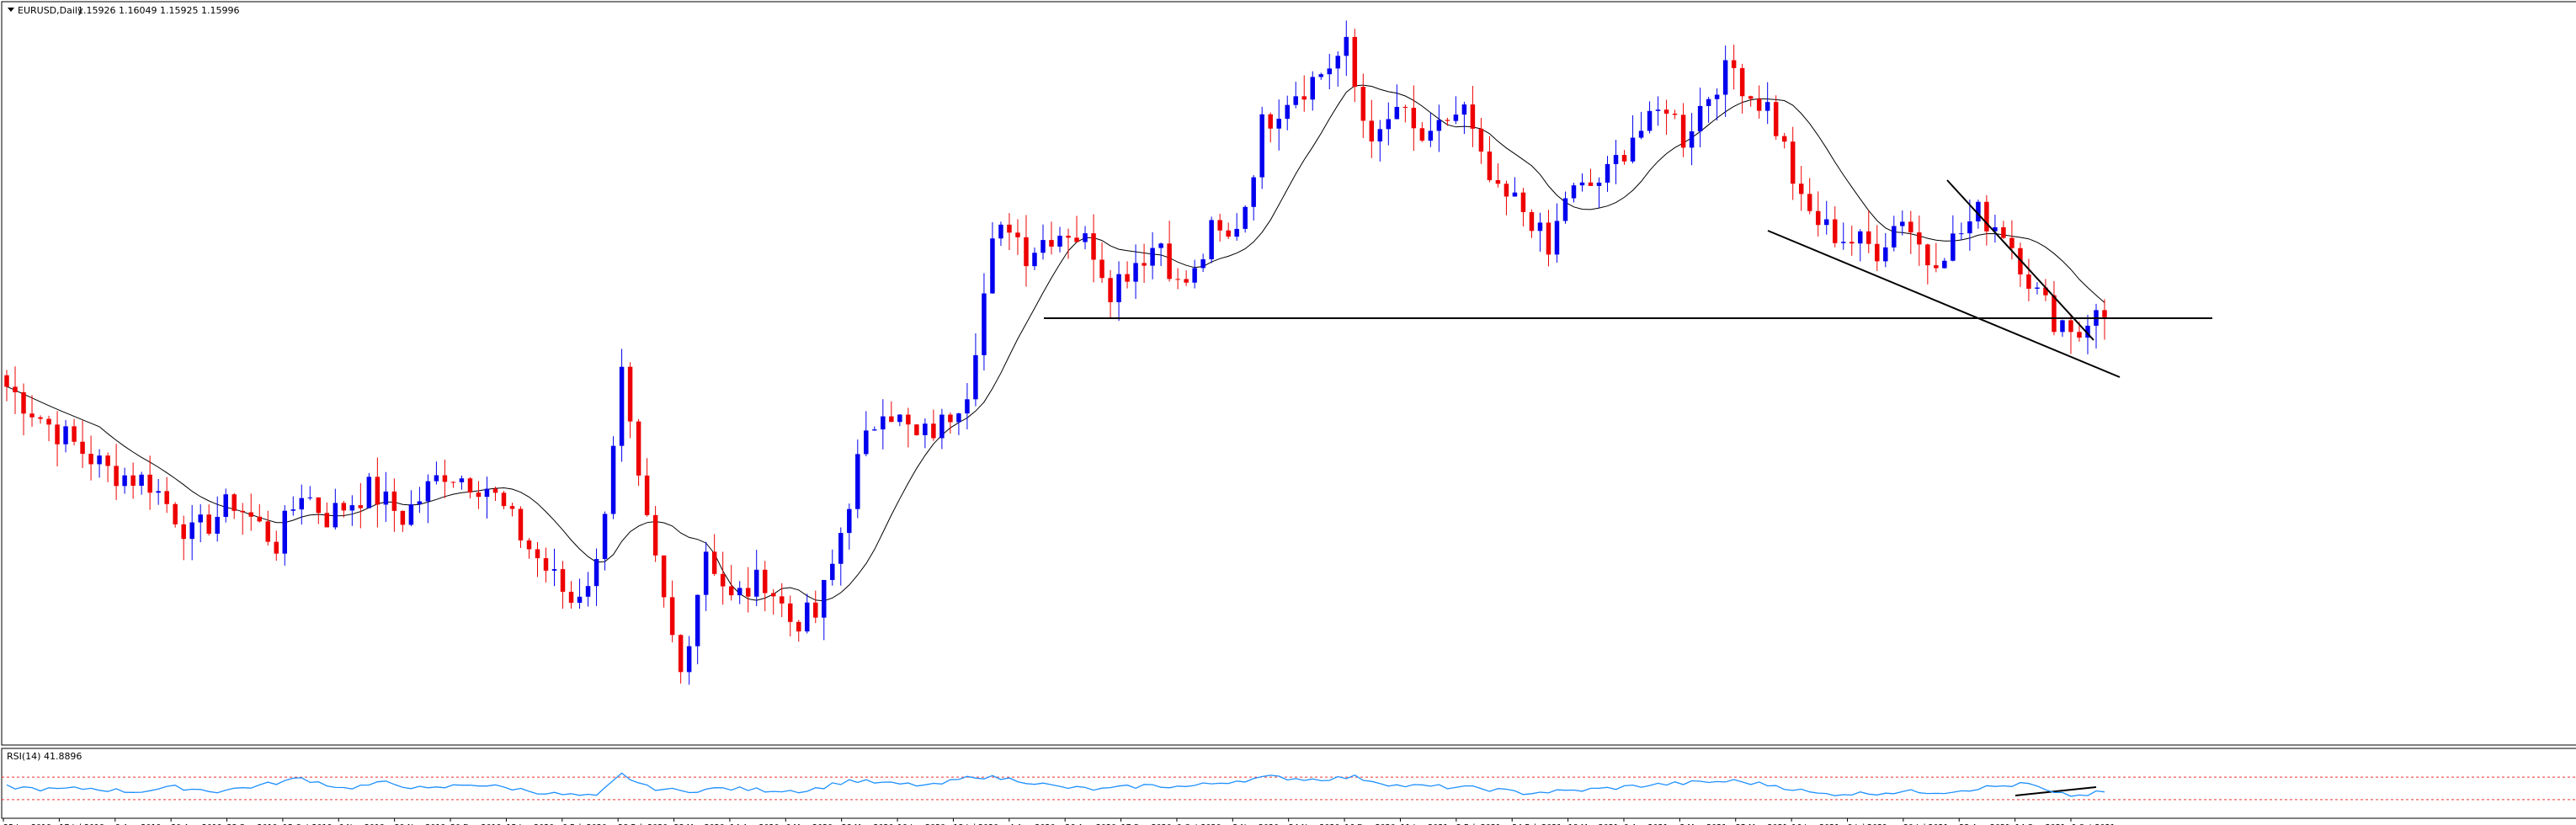 The image size is (2576, 825). I want to click on channel-upper-line, so click(2020, 260).